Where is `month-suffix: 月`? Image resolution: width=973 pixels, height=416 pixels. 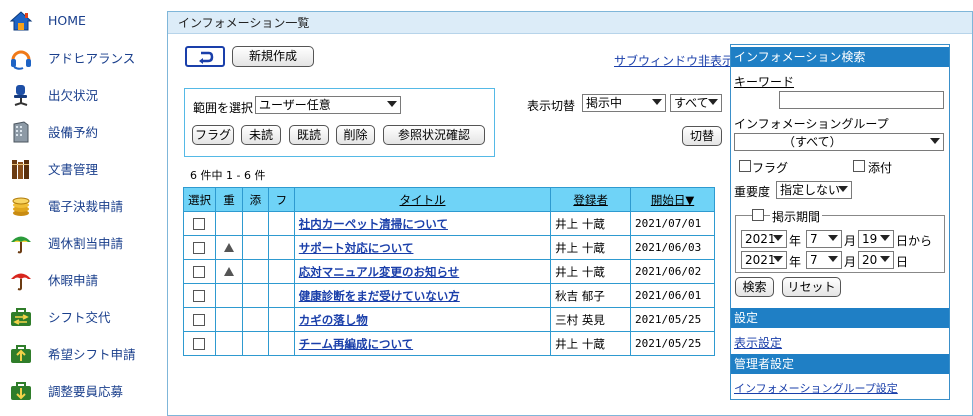 month-suffix: 月 is located at coordinates (850, 241).